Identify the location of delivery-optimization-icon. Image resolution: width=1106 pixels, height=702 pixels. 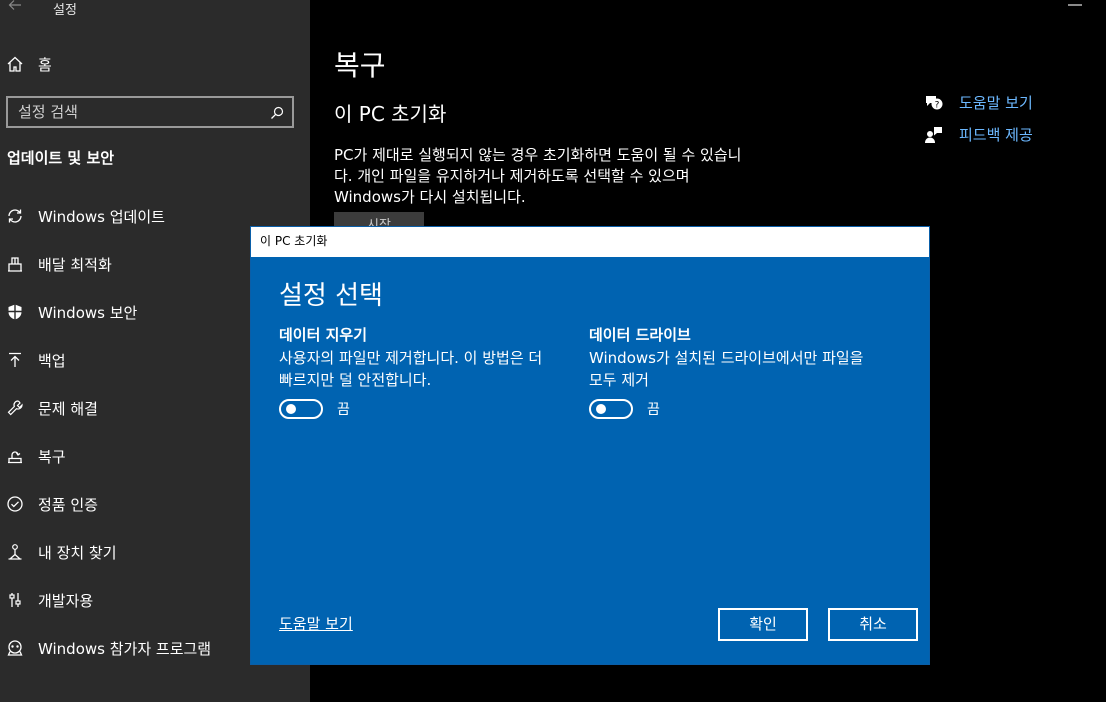
(15, 264).